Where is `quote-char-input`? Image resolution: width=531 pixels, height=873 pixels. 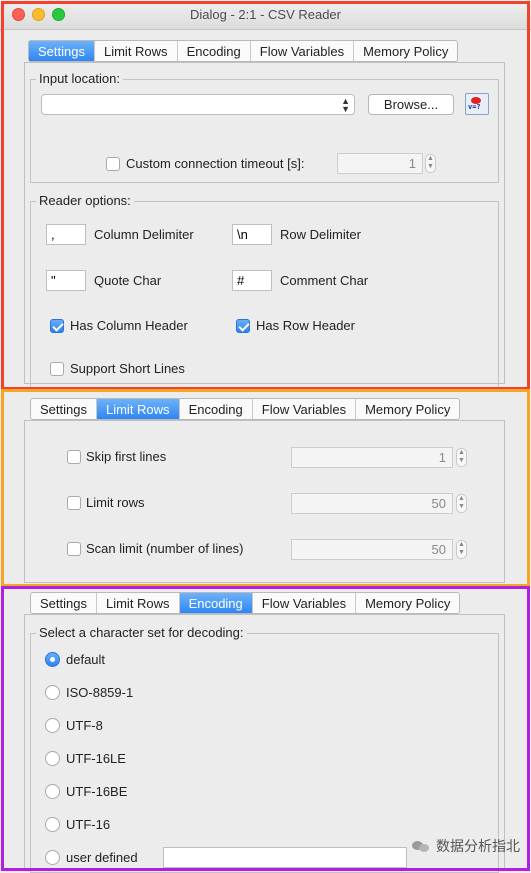 quote-char-input is located at coordinates (66, 280).